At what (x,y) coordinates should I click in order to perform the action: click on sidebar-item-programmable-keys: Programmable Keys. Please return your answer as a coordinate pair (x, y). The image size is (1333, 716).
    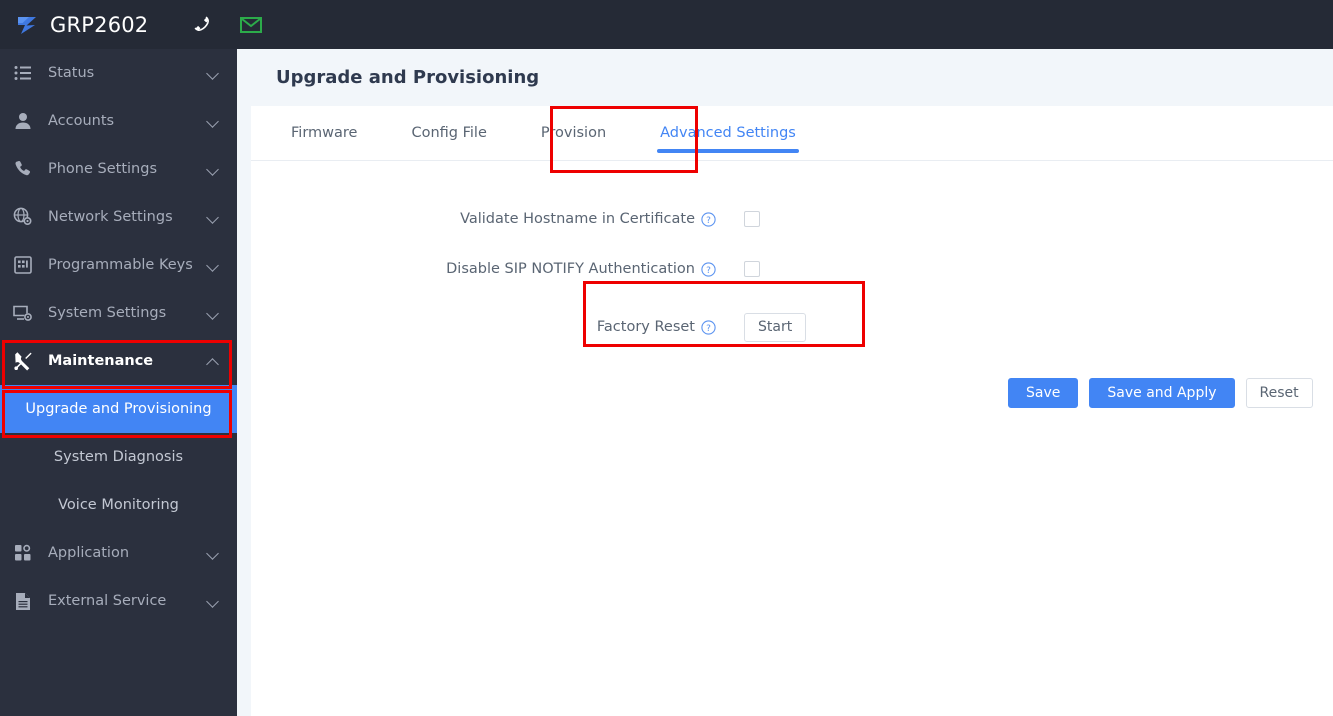
    Looking at the image, I should click on (118, 265).